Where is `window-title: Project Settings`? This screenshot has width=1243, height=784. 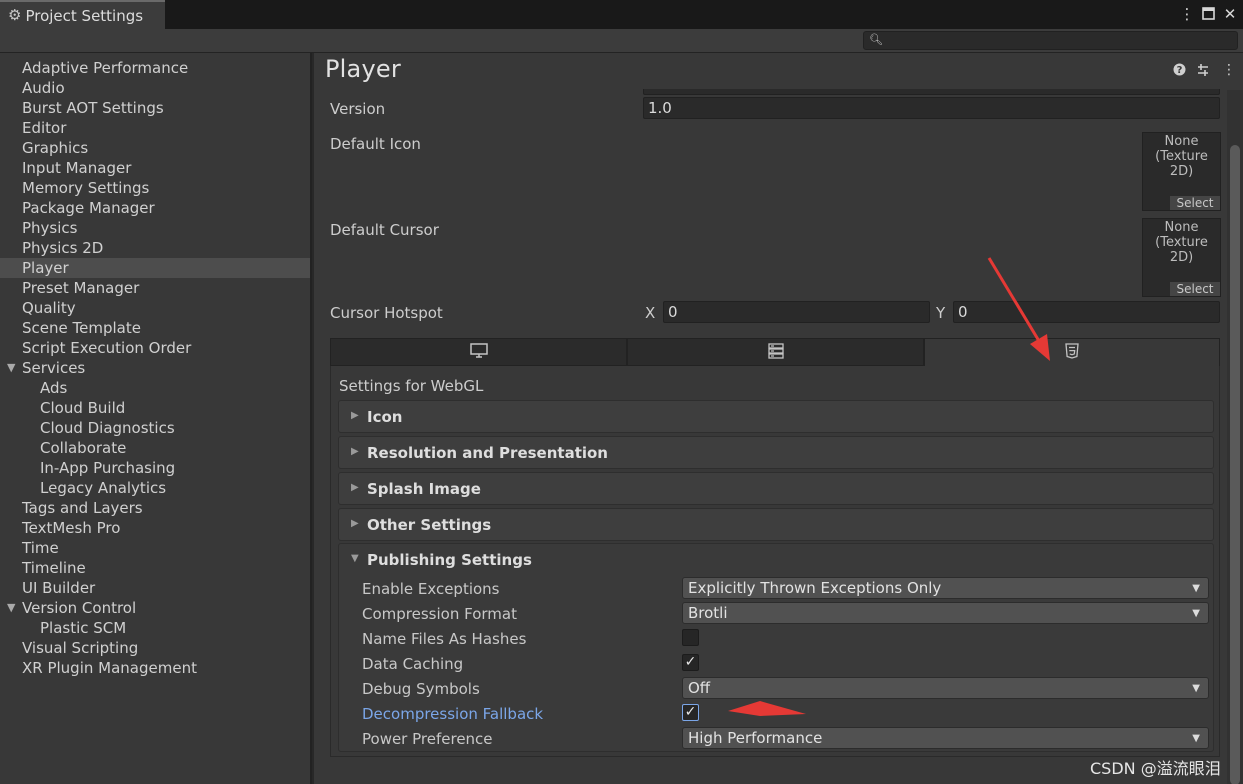 window-title: Project Settings is located at coordinates (84, 15).